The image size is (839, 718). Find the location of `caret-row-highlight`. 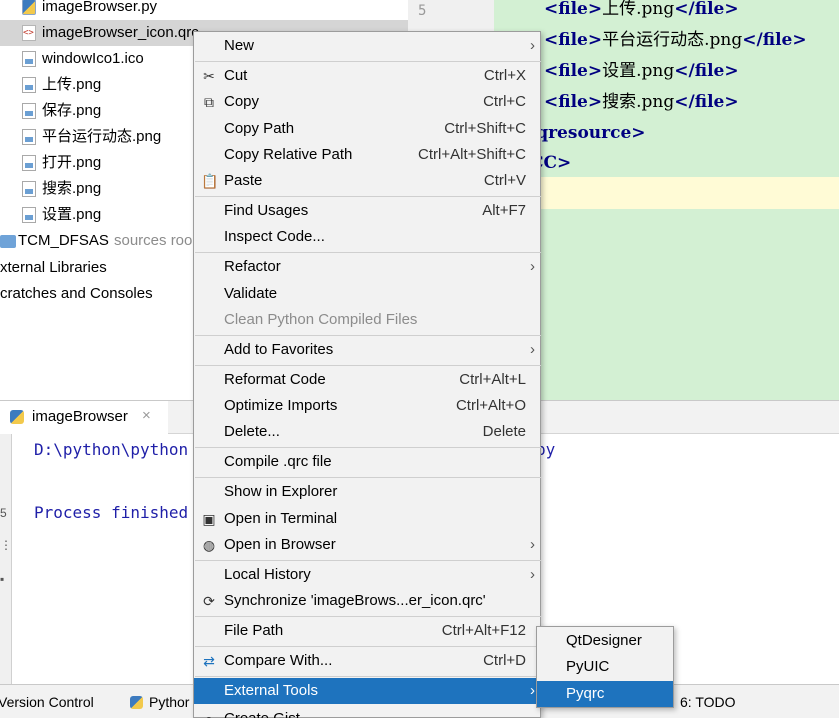

caret-row-highlight is located at coordinates (666, 193).